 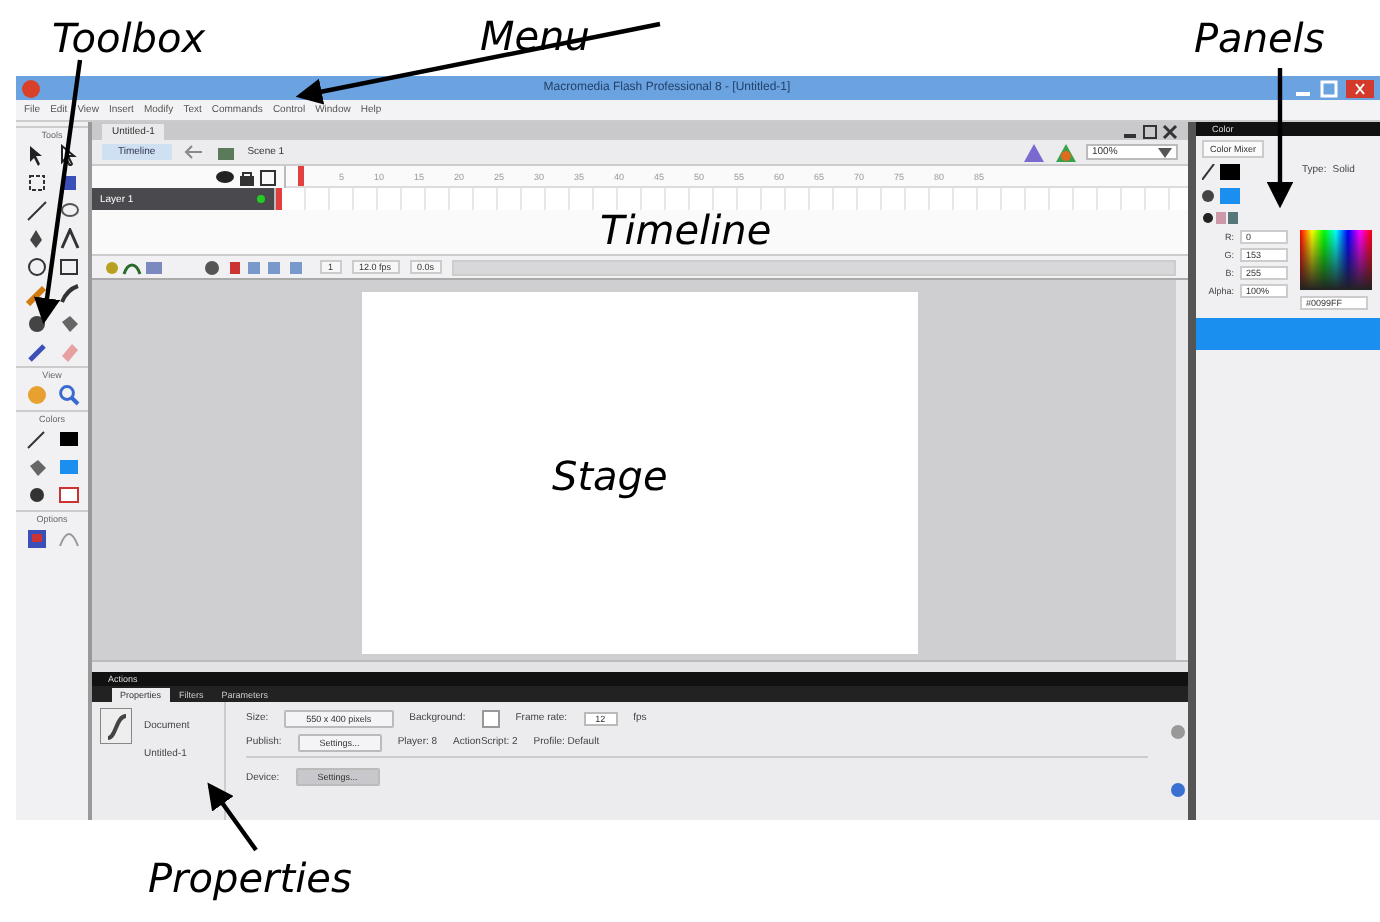 I want to click on rectangle-icon, so click(x=68, y=267).